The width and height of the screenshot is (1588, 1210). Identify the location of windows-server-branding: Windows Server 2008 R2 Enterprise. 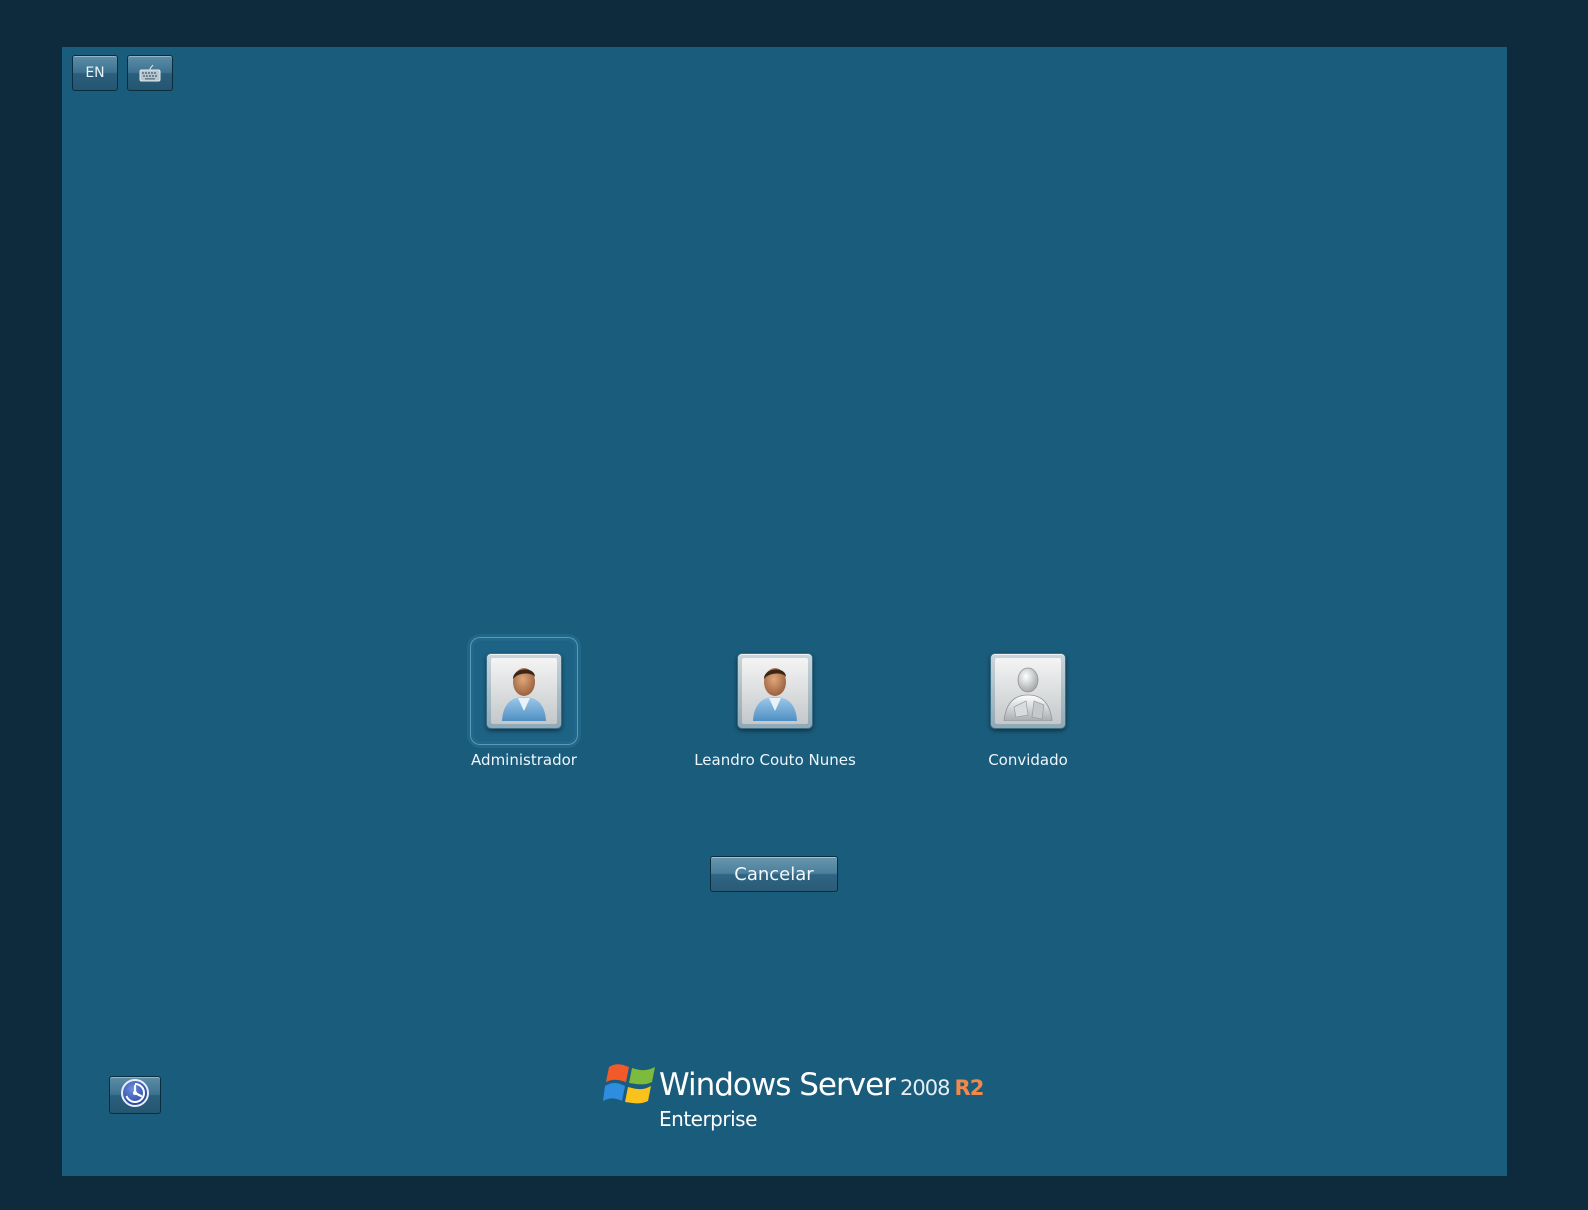
(793, 1097).